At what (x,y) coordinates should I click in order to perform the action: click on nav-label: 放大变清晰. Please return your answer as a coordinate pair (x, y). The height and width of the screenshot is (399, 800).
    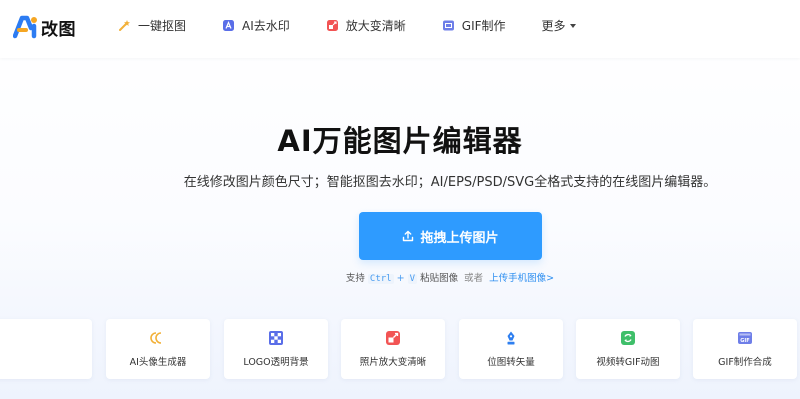
    Looking at the image, I should click on (375, 26).